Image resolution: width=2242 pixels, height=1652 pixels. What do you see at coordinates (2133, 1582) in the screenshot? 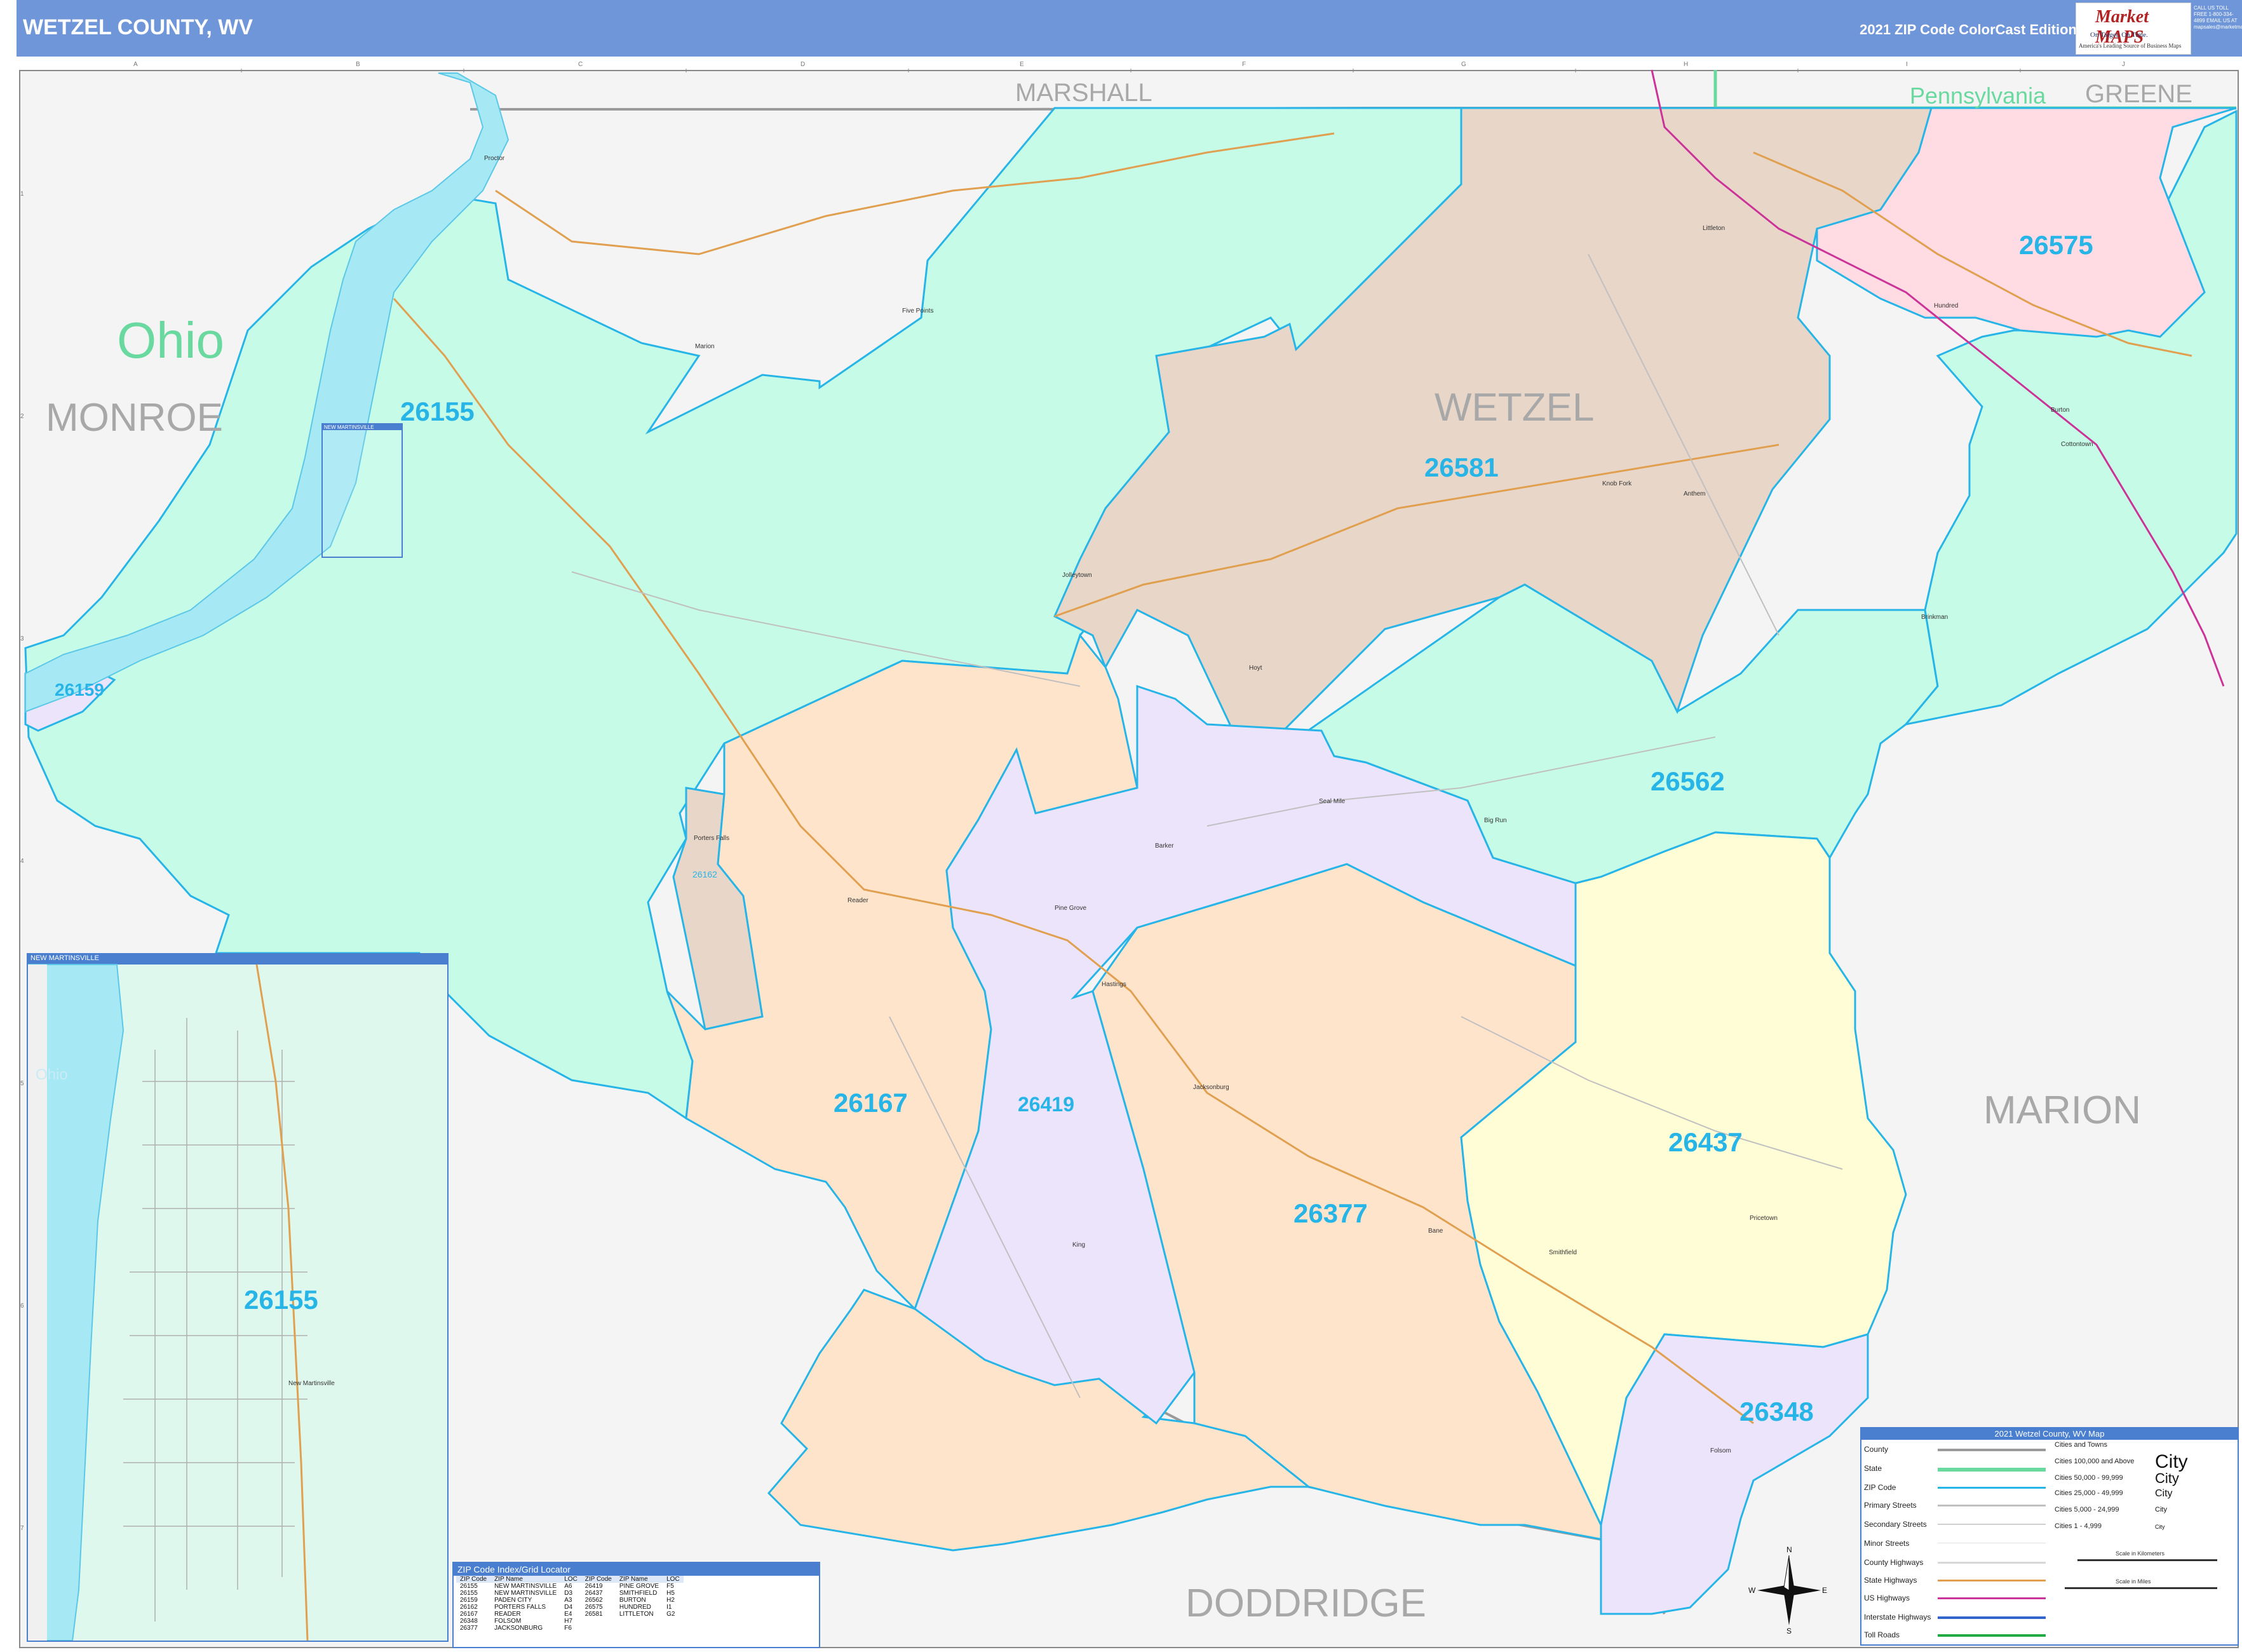
I see `scale-mi-label: Scale in Miles` at bounding box center [2133, 1582].